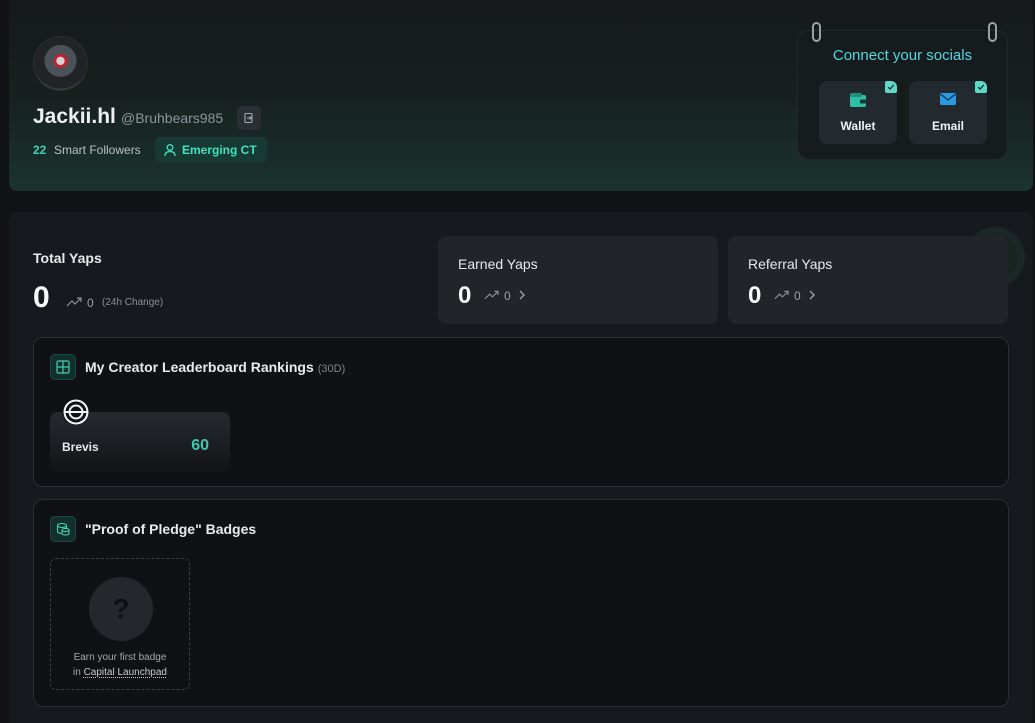 This screenshot has height=723, width=1035. I want to click on badge-hint-line1: Earn your first badge, so click(120, 657).